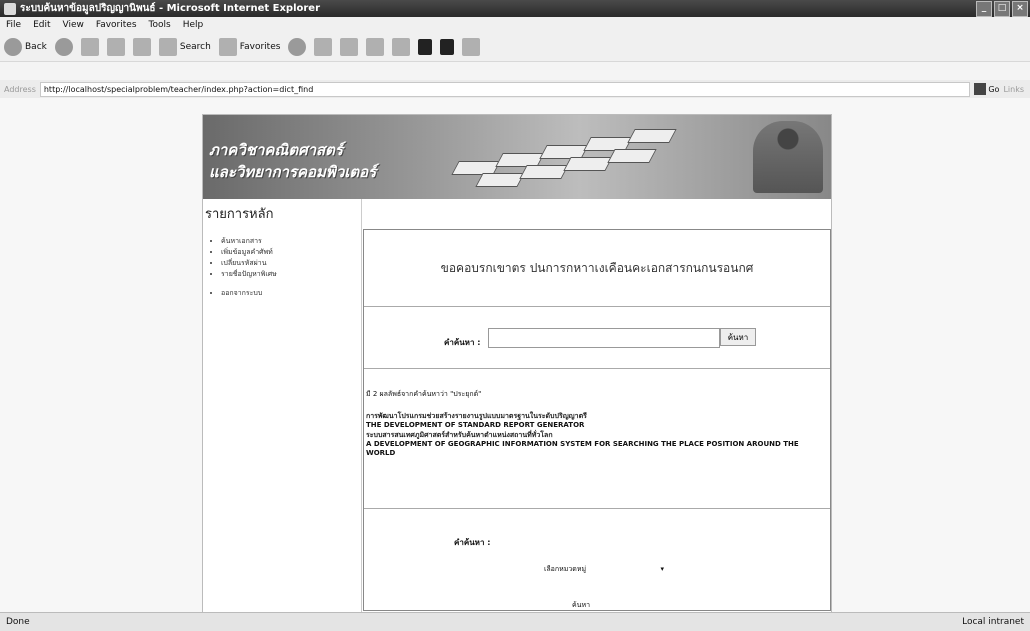 The image size is (1030, 631). I want to click on dropdown-arrow-icon: ▾, so click(662, 569).